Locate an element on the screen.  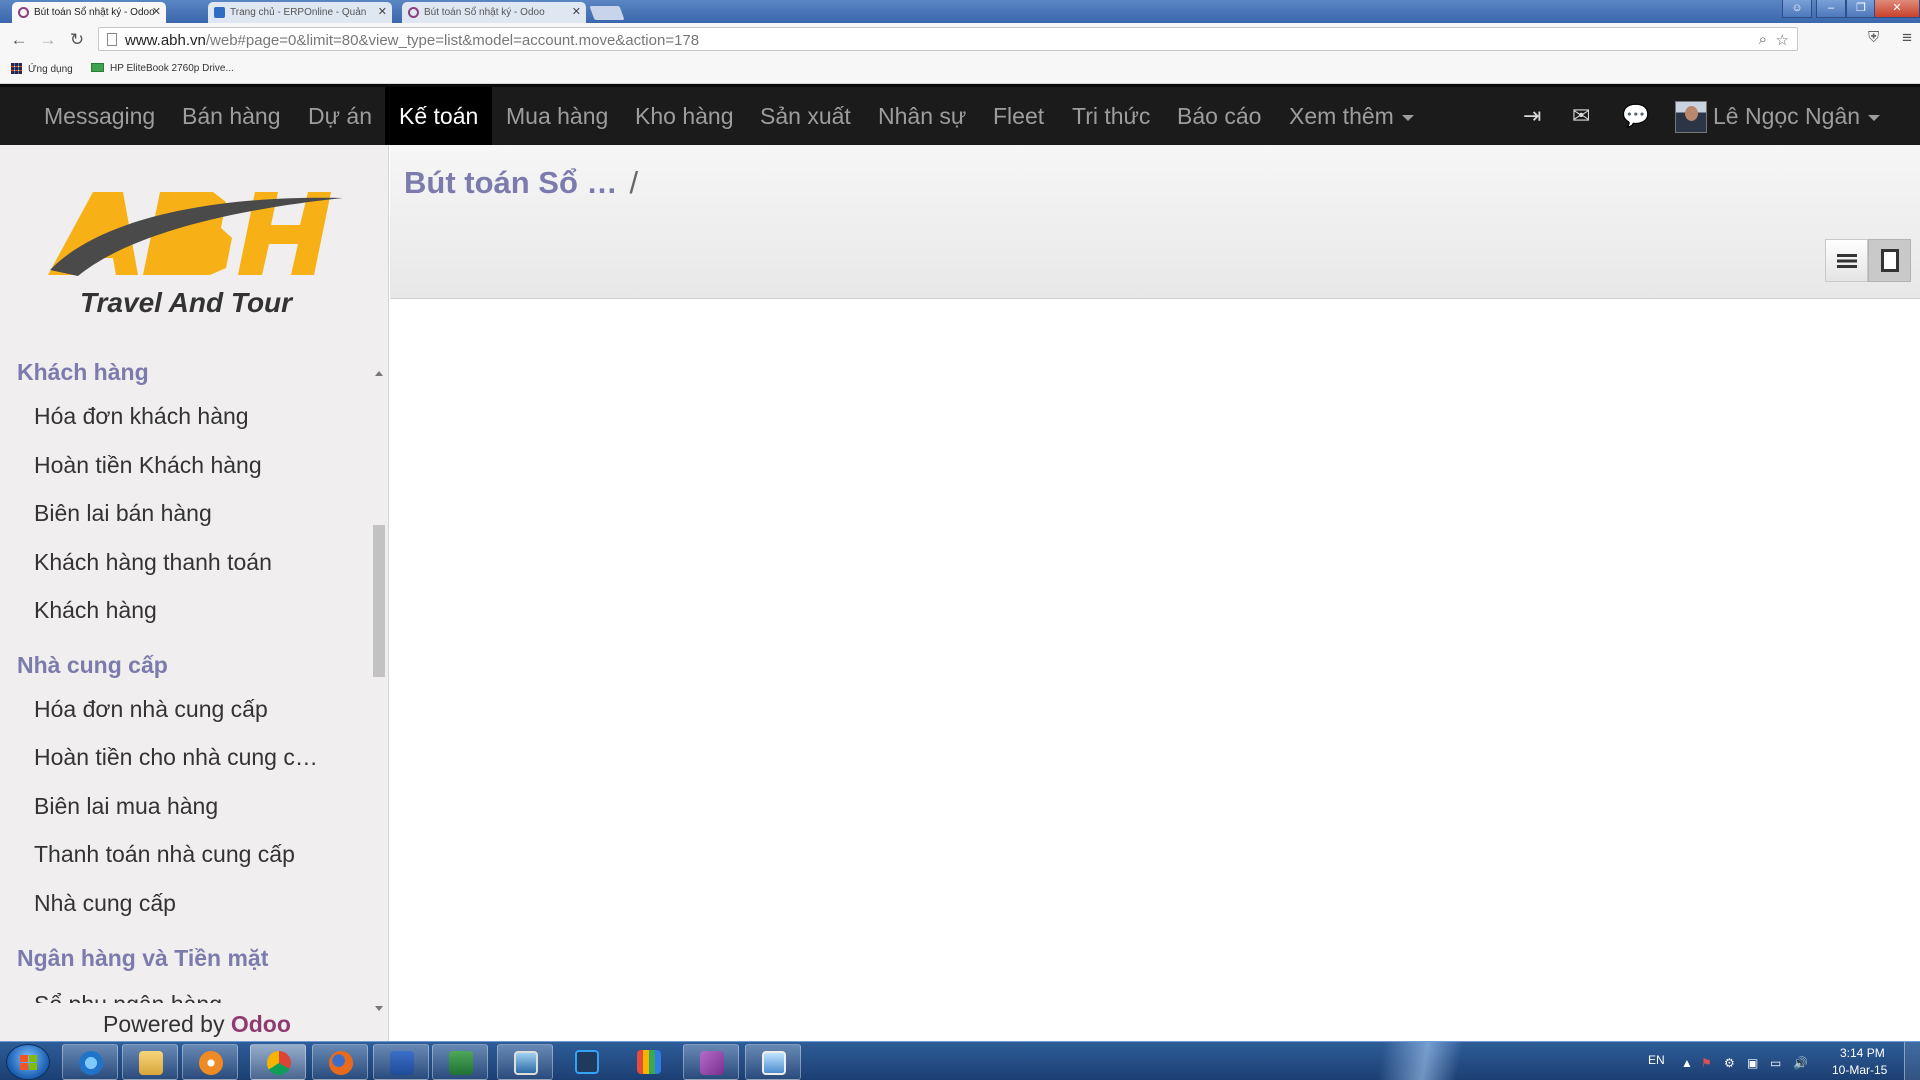
taskbar-media-player is located at coordinates (210, 1062).